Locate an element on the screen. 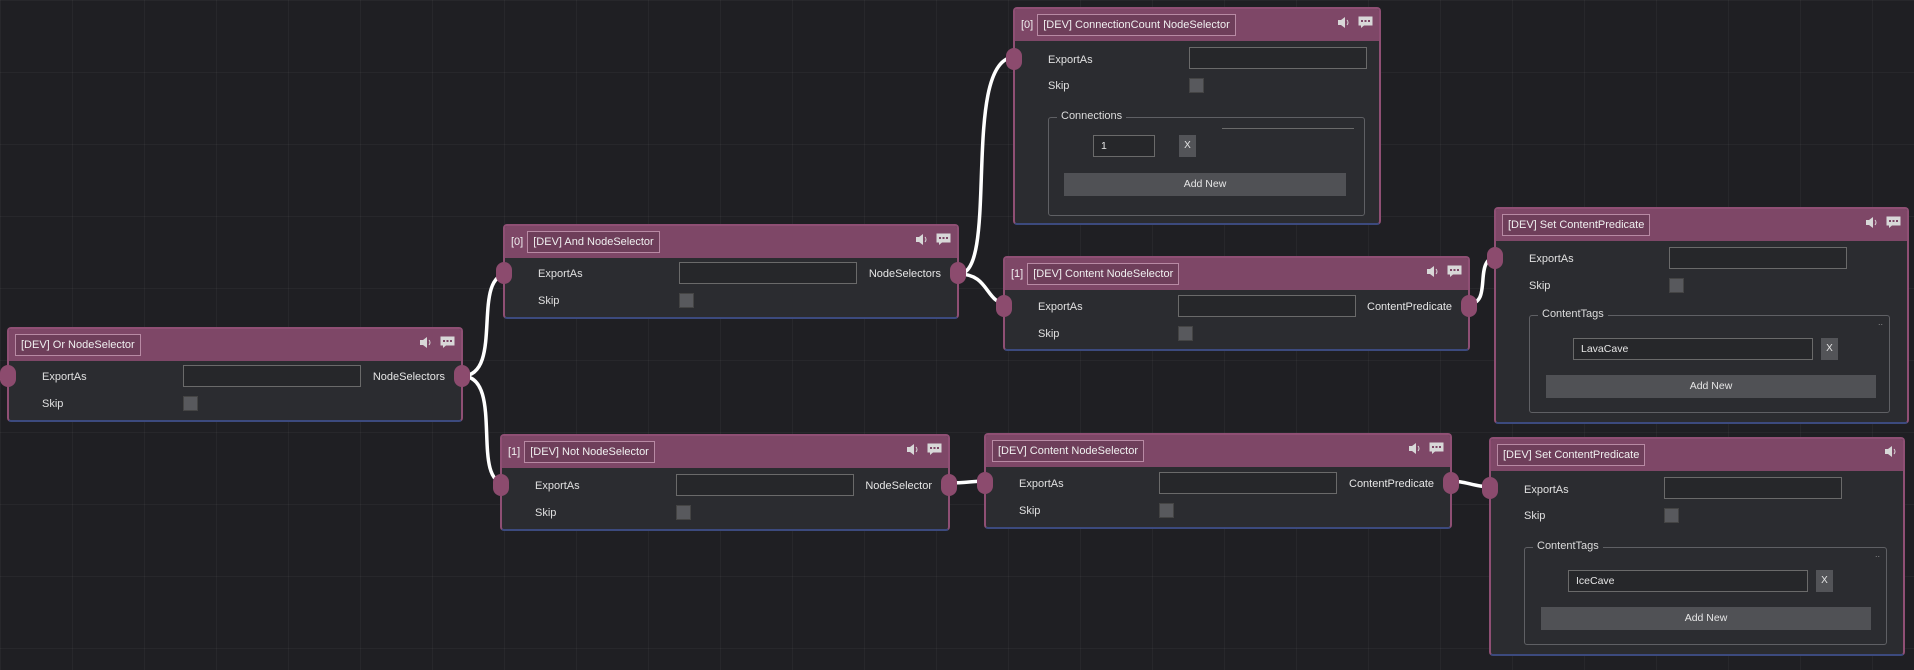  node-title: [DEV] Or NodeSelector is located at coordinates (78, 345).